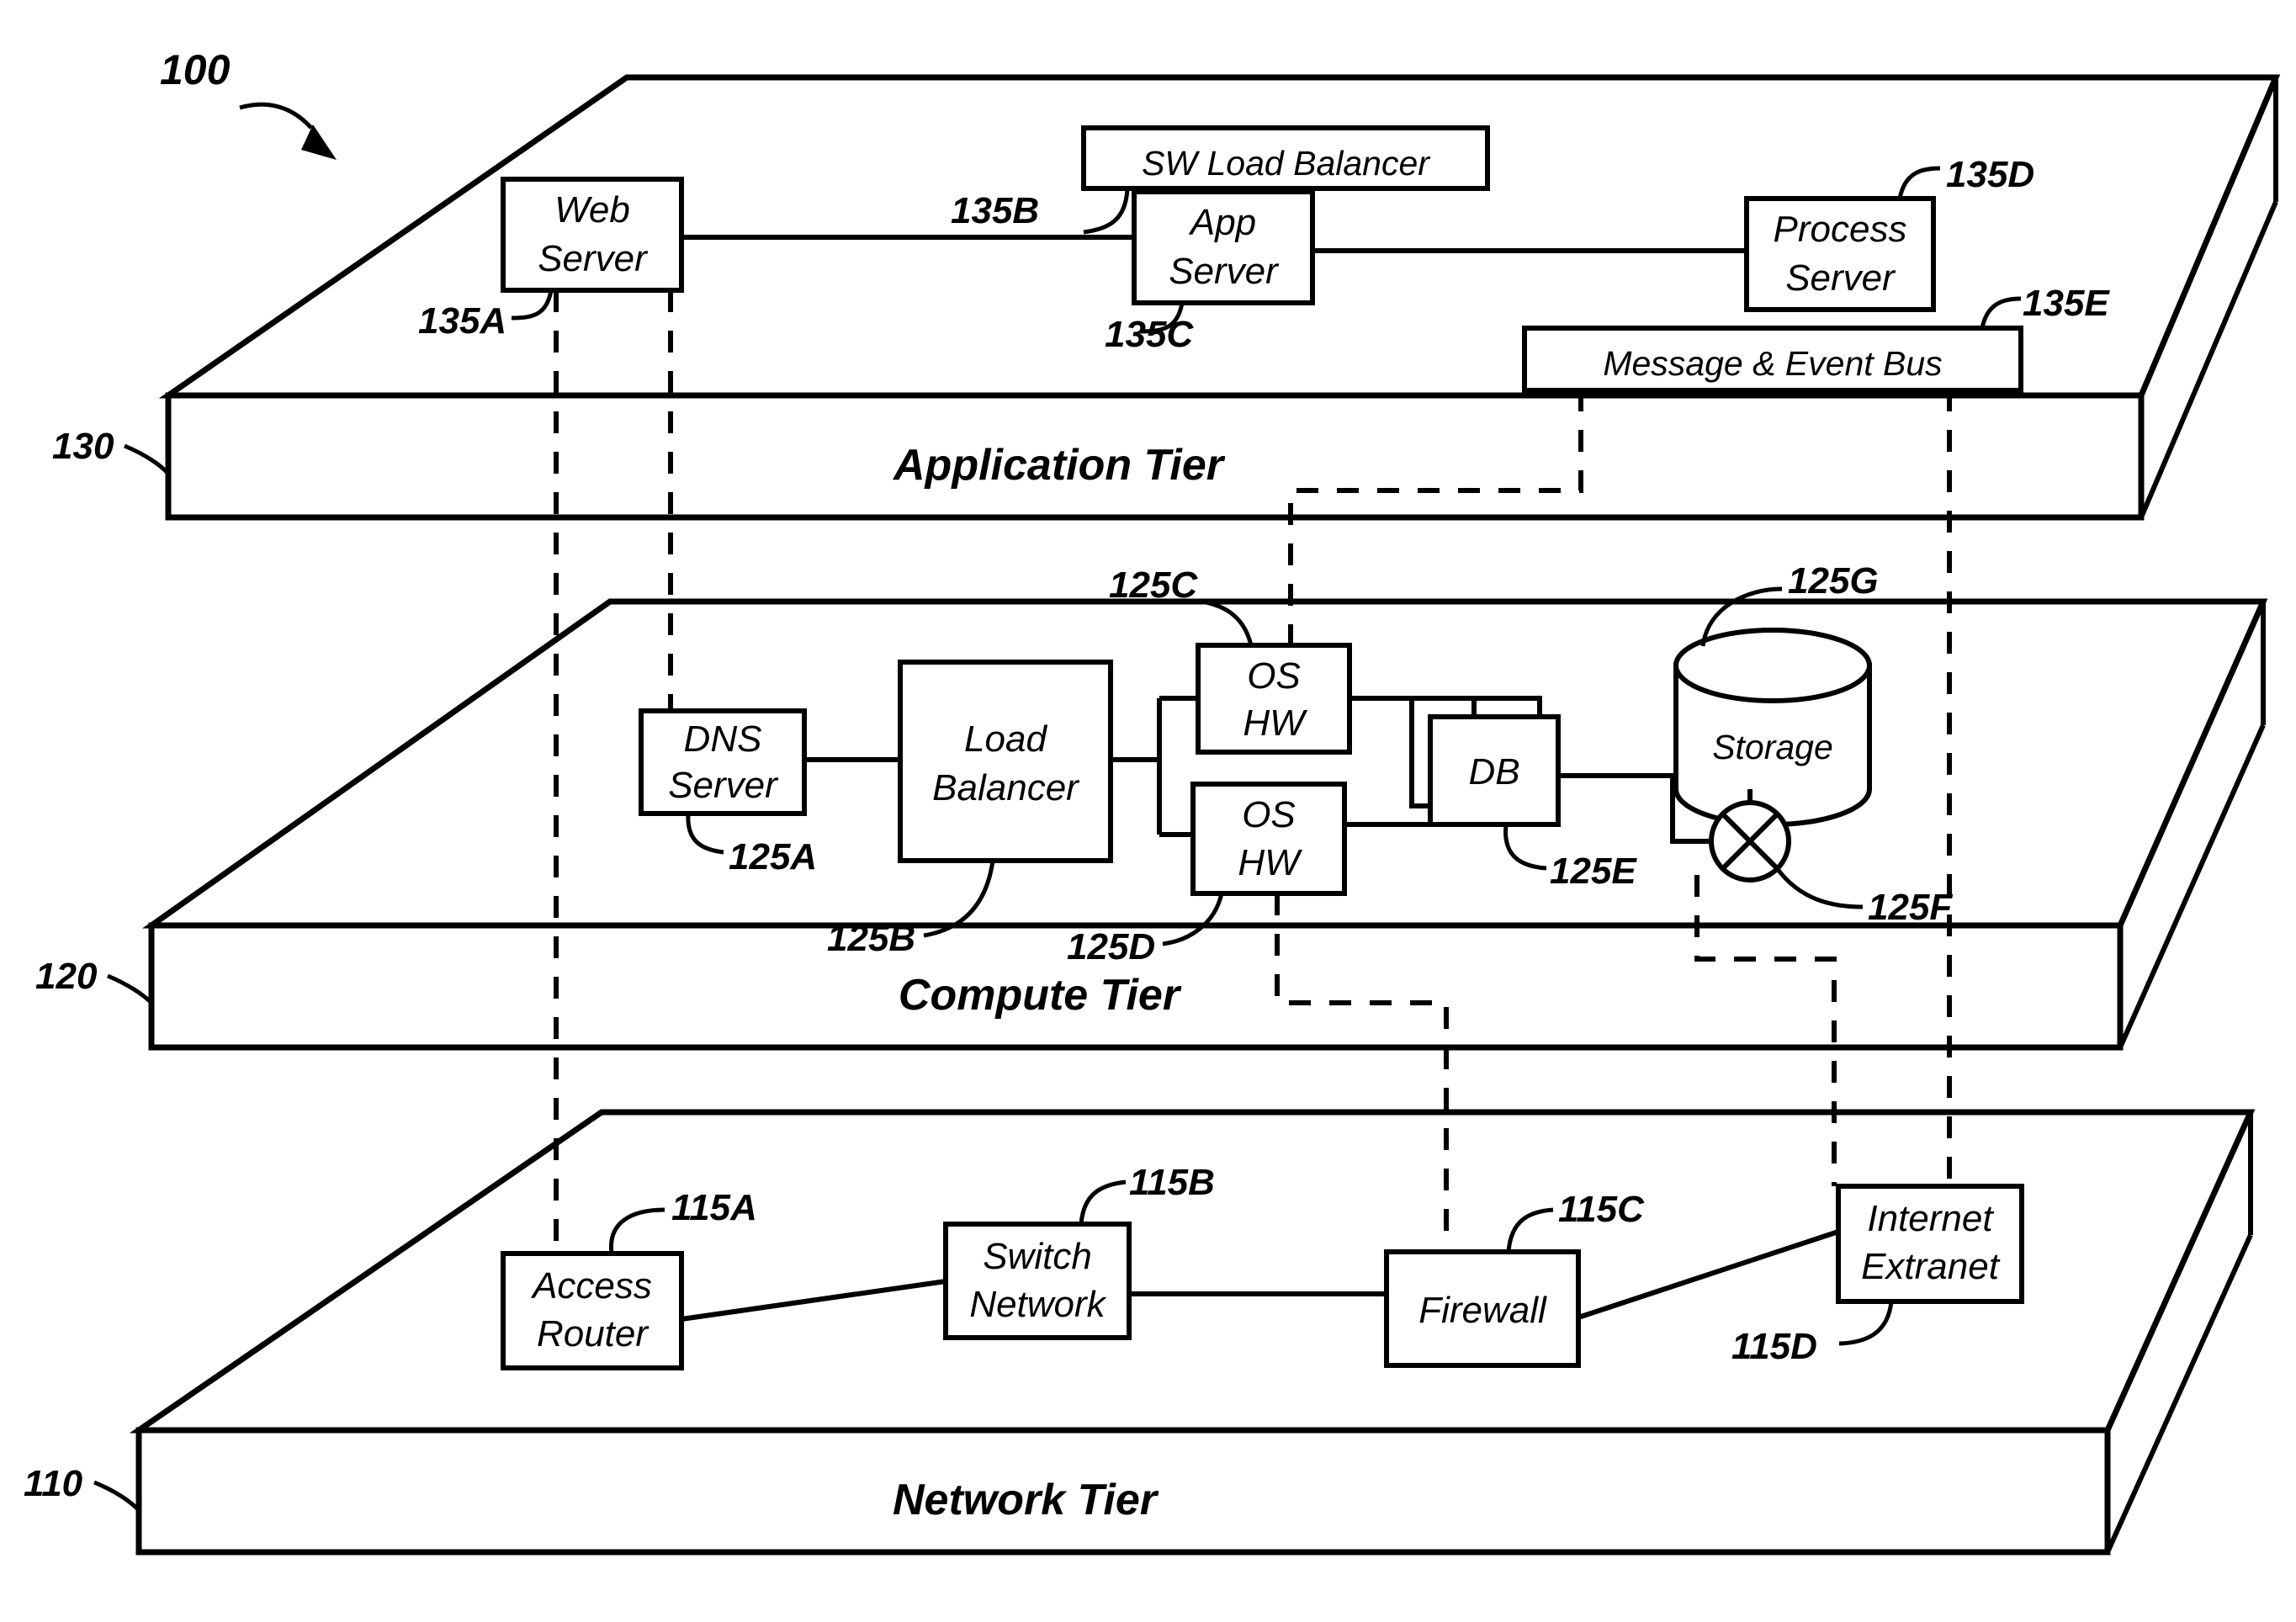 This screenshot has height=1622, width=2296. I want to click on dns-server-label-line2: Server, so click(723, 785).